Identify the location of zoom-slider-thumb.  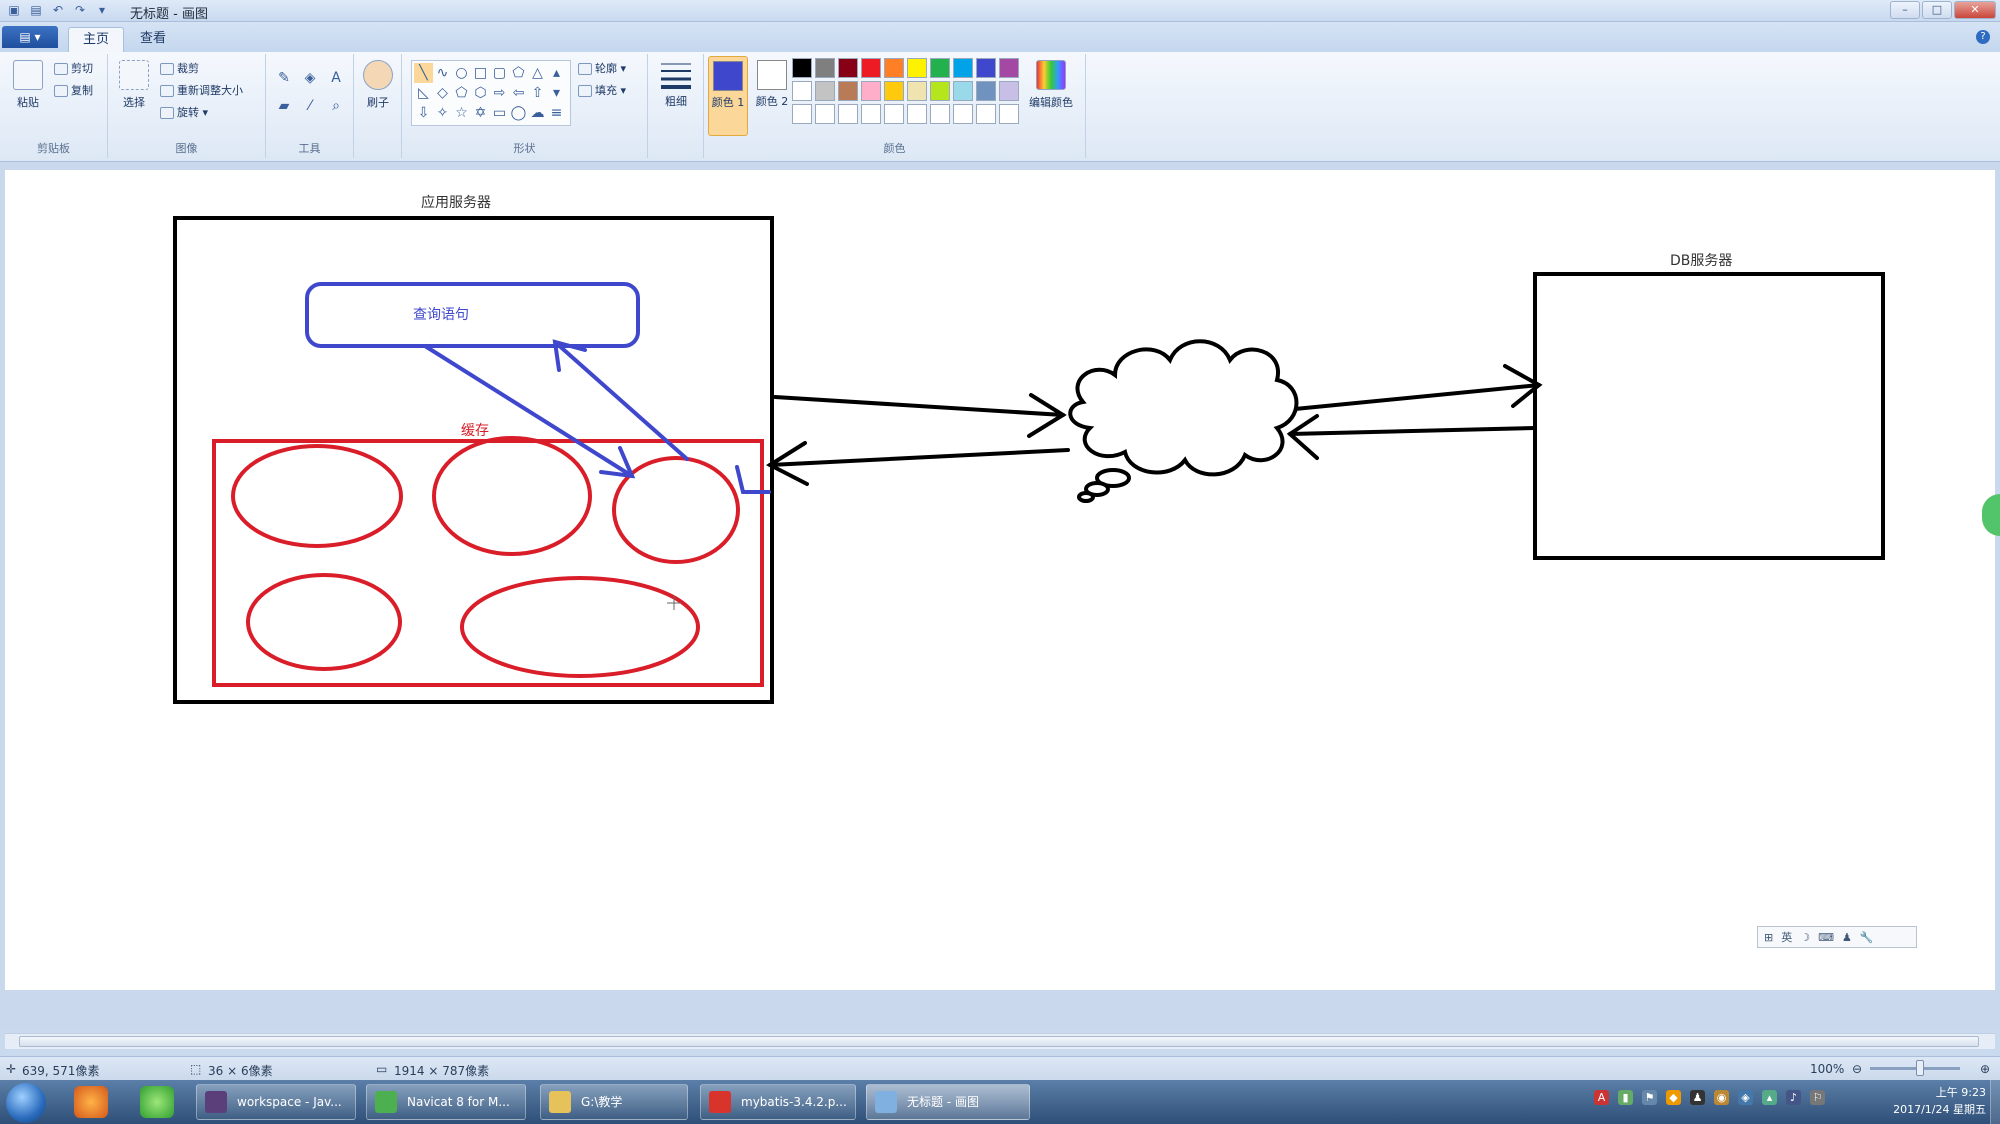
(1920, 1068).